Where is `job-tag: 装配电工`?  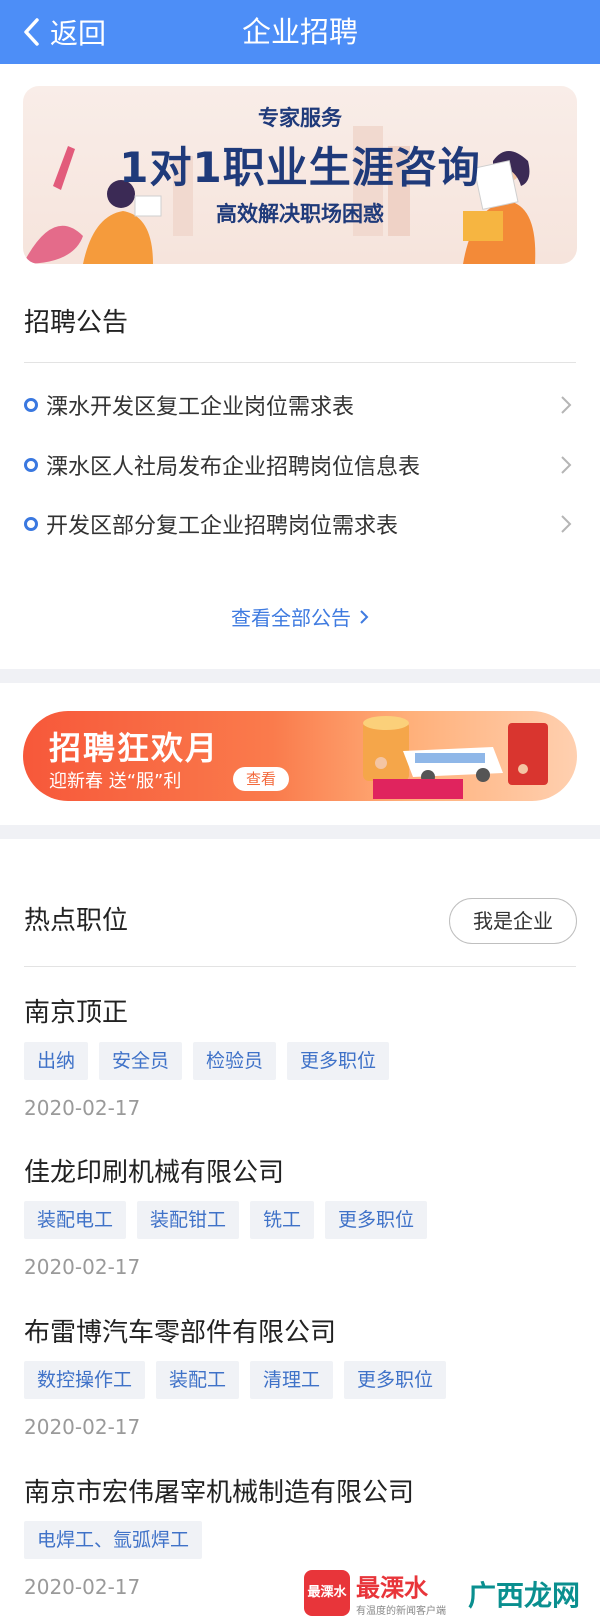
job-tag: 装配电工 is located at coordinates (75, 1220).